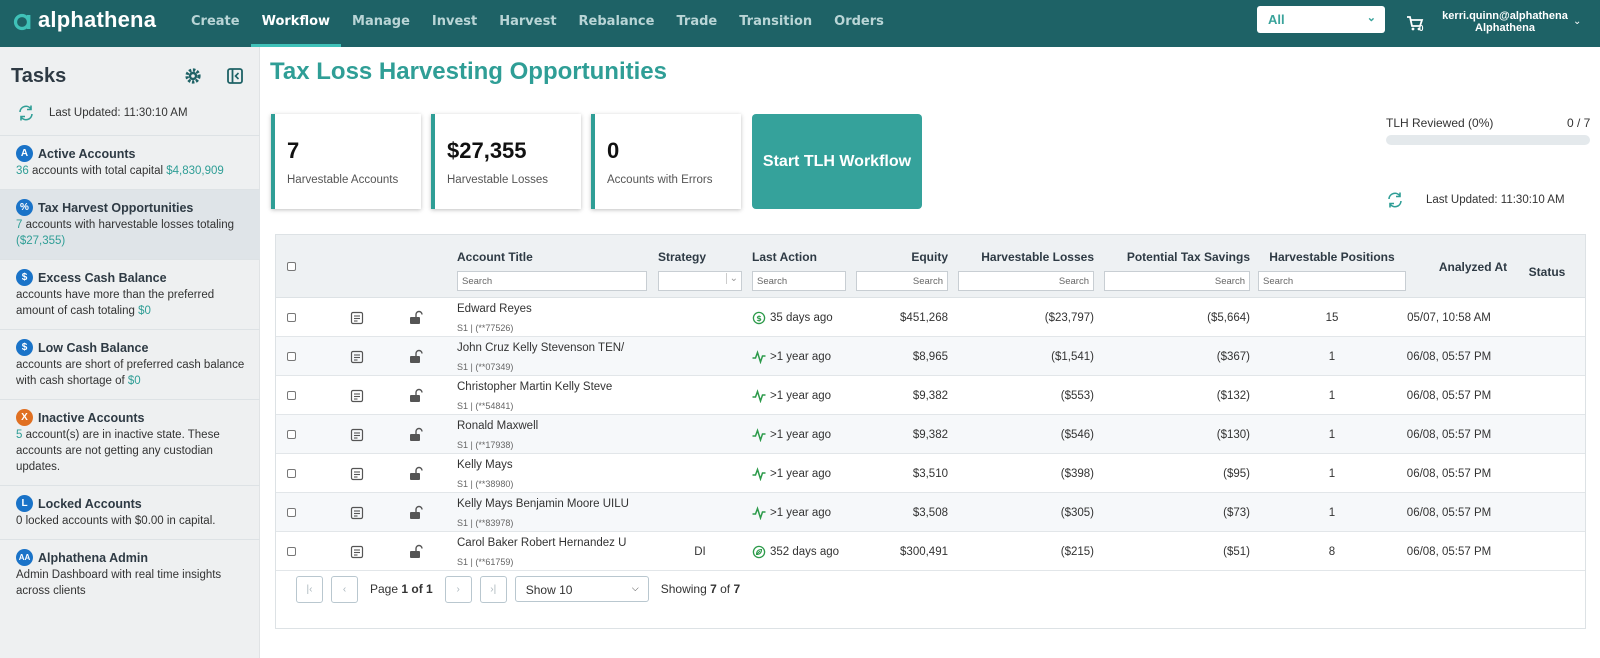  Describe the element at coordinates (540, 348) in the screenshot. I see `account-name: John Cruz Kelly Stevenson TEN/` at that location.